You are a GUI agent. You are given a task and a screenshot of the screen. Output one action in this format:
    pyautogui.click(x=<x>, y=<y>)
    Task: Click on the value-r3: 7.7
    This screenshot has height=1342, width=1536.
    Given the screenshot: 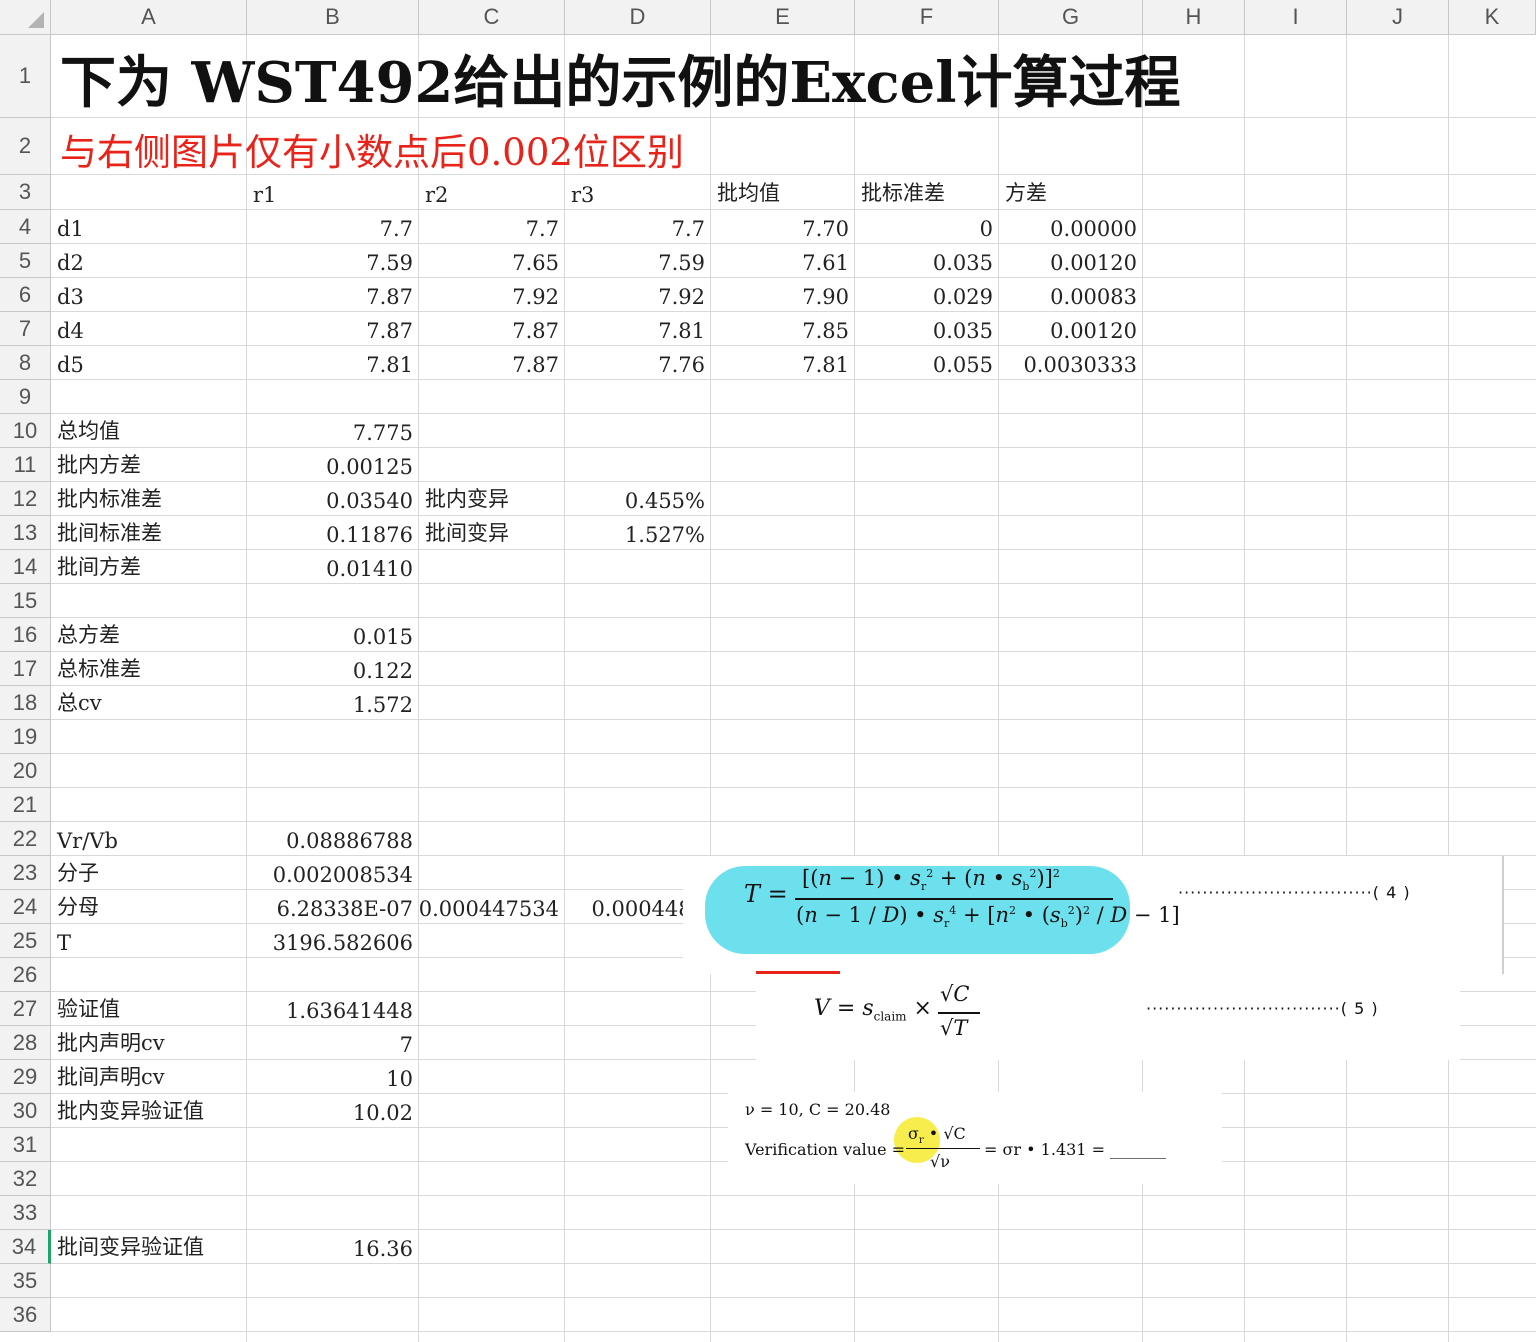 What is the action you would take?
    pyautogui.click(x=688, y=229)
    